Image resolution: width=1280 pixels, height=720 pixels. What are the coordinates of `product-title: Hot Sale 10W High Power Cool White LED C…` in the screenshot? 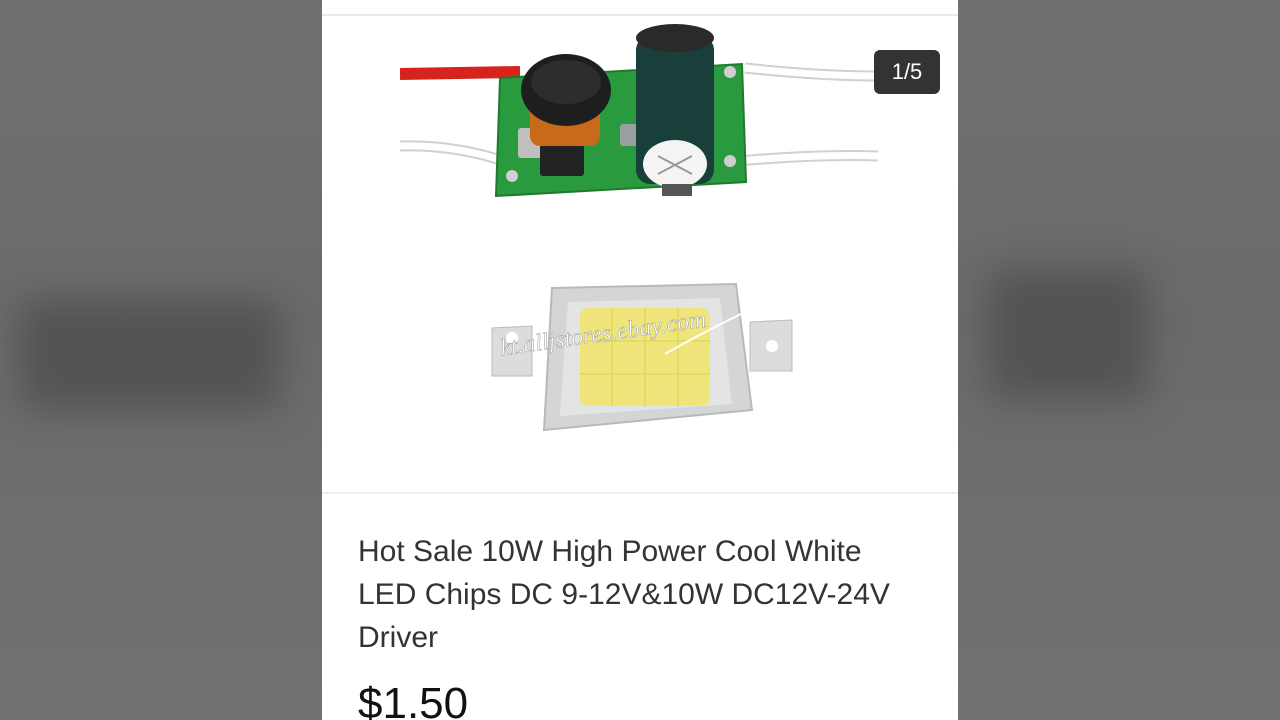 It's located at (624, 594).